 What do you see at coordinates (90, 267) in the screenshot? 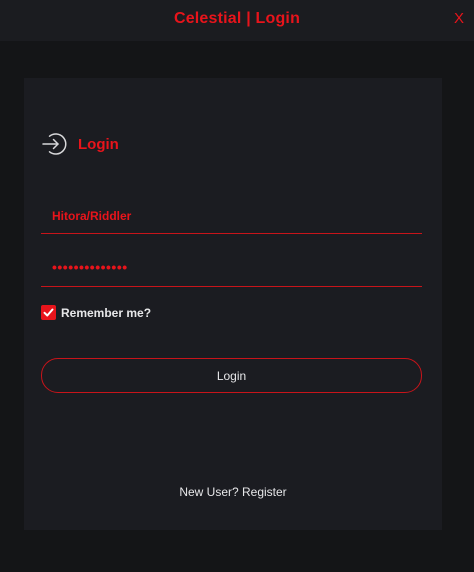
I see `password-value: ••••••••••••••` at bounding box center [90, 267].